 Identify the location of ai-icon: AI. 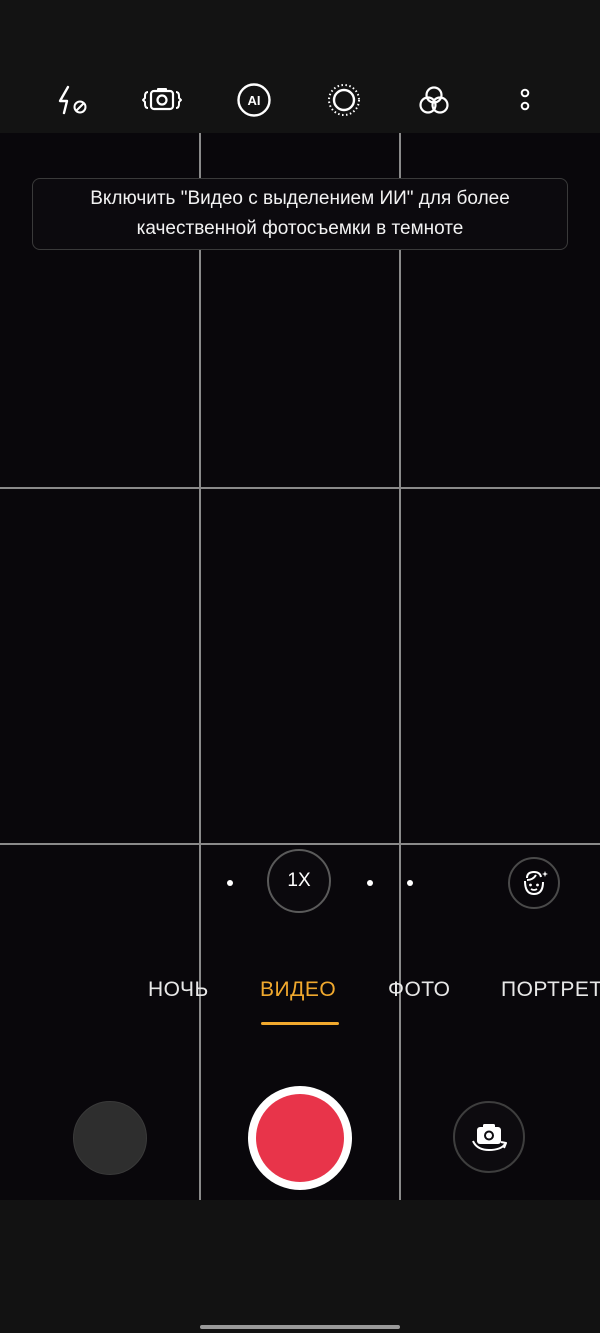
(254, 100).